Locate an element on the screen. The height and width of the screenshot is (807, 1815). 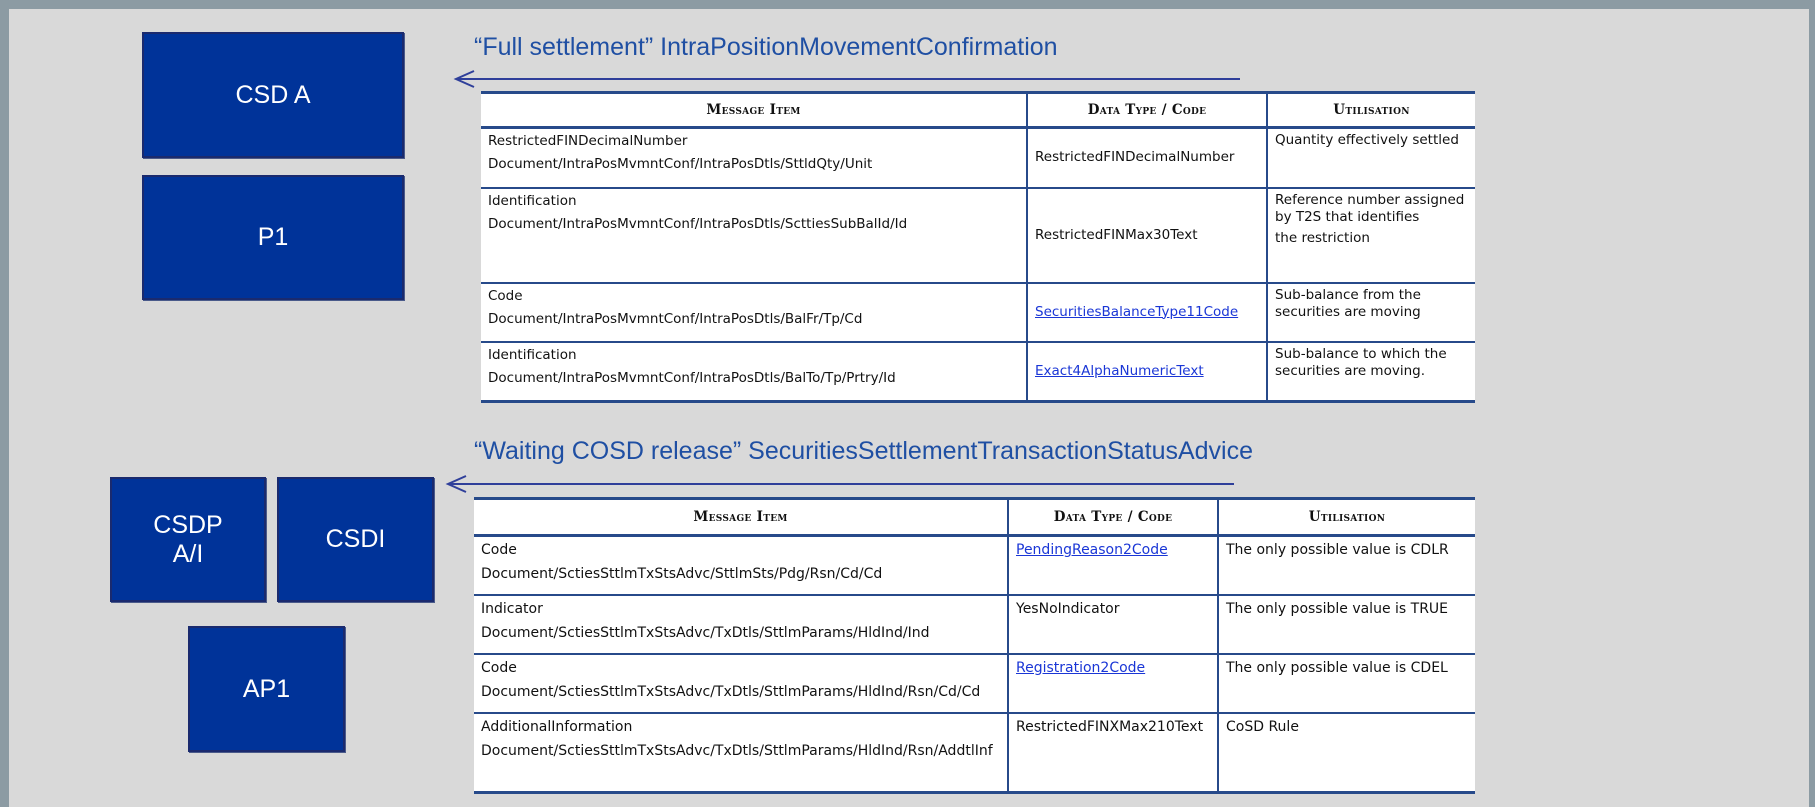
data-type-cell: RestrictedFINDecimalNumber is located at coordinates (1146, 158).